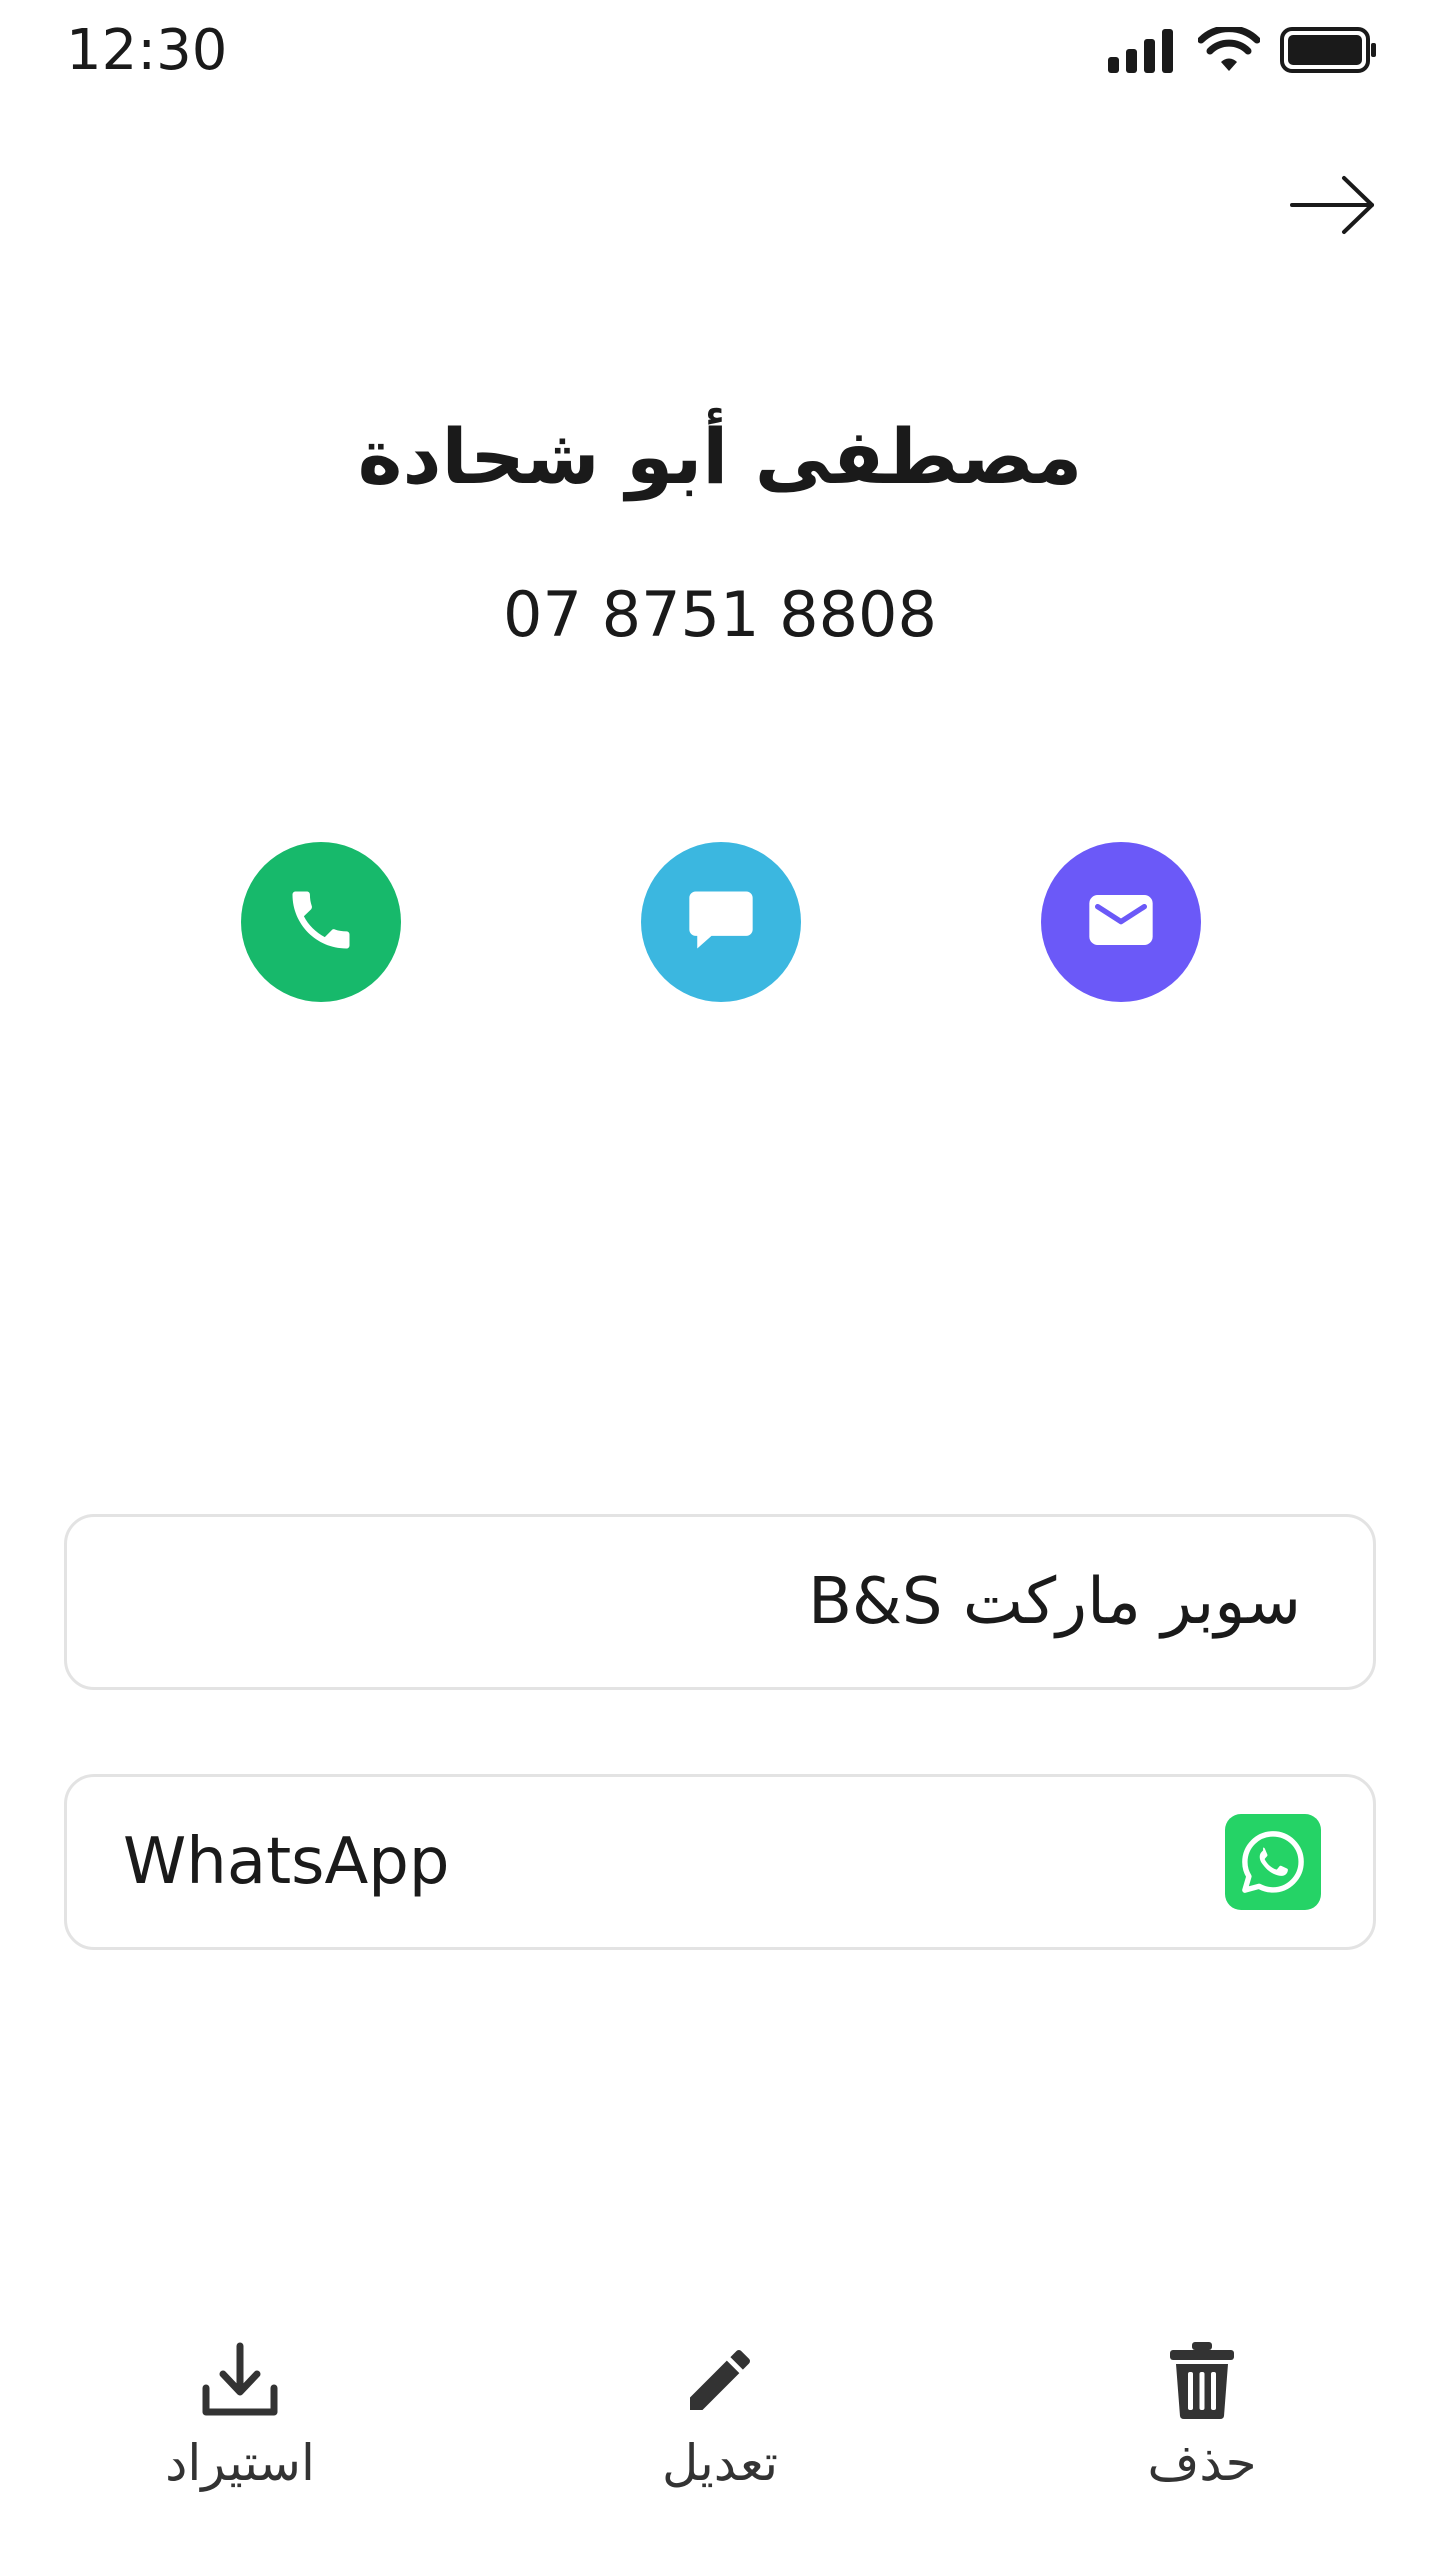 Image resolution: width=1440 pixels, height=2560 pixels. What do you see at coordinates (240, 2425) in the screenshot?
I see `import-button: استيراد` at bounding box center [240, 2425].